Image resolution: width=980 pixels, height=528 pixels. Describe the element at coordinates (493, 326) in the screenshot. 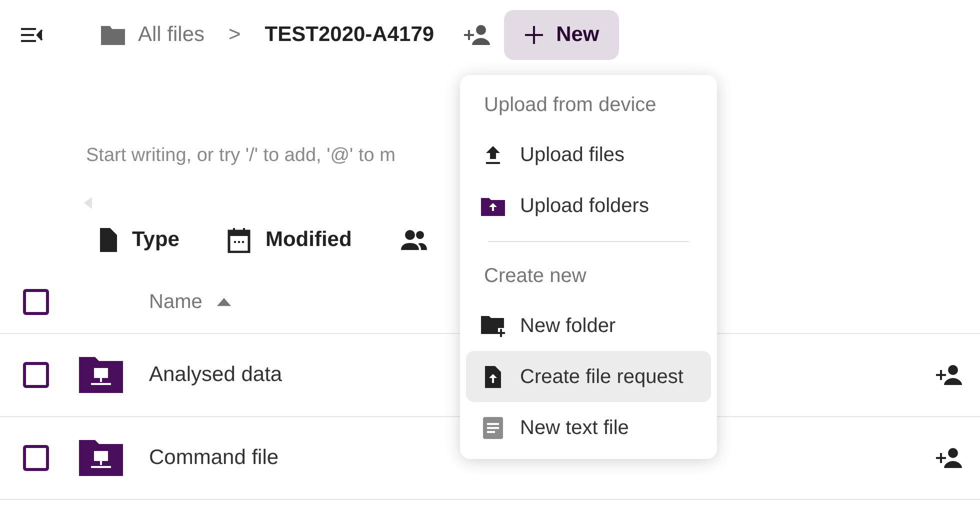

I see `folder-plus-icon` at that location.